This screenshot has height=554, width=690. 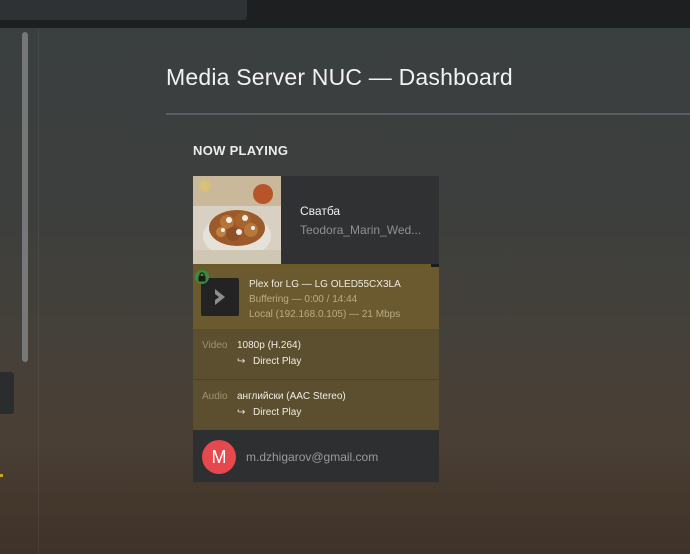 I want to click on video-mode: Direct Play, so click(x=277, y=361).